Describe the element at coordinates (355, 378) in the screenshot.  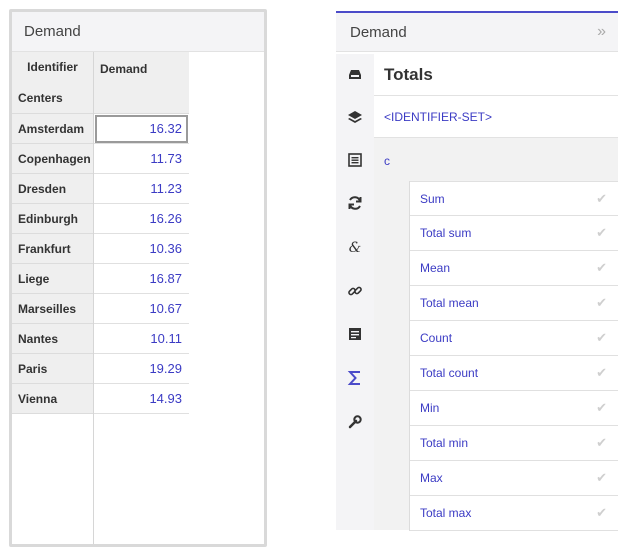
I see `sigma-icon` at that location.